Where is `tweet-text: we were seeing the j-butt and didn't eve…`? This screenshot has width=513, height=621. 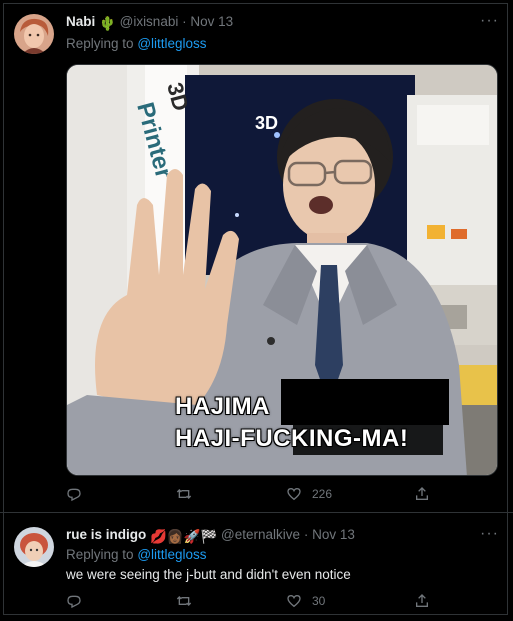 tweet-text: we were seeing the j-butt and didn't eve… is located at coordinates (208, 574).